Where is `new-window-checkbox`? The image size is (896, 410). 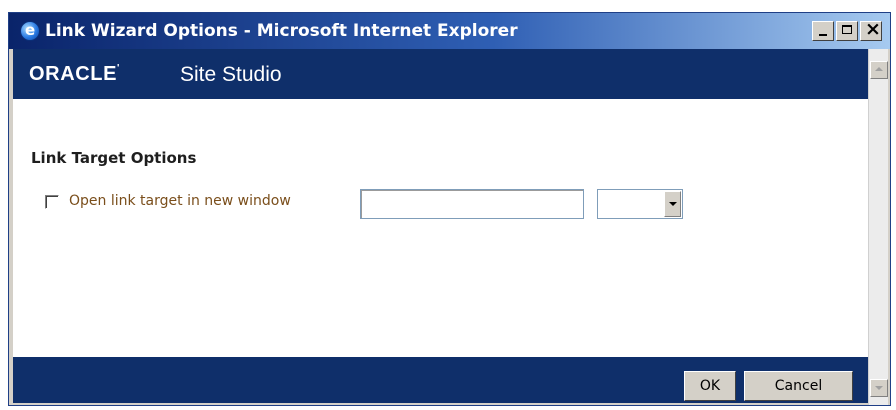 new-window-checkbox is located at coordinates (52, 202).